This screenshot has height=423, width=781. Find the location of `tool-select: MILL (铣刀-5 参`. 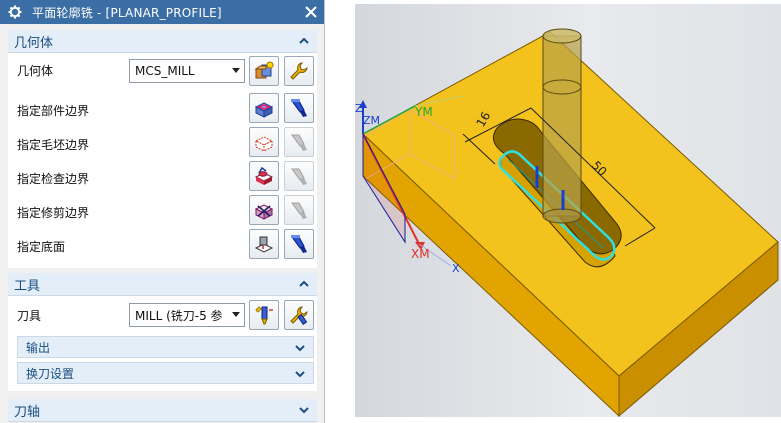

tool-select: MILL (铣刀-5 参 is located at coordinates (187, 315).